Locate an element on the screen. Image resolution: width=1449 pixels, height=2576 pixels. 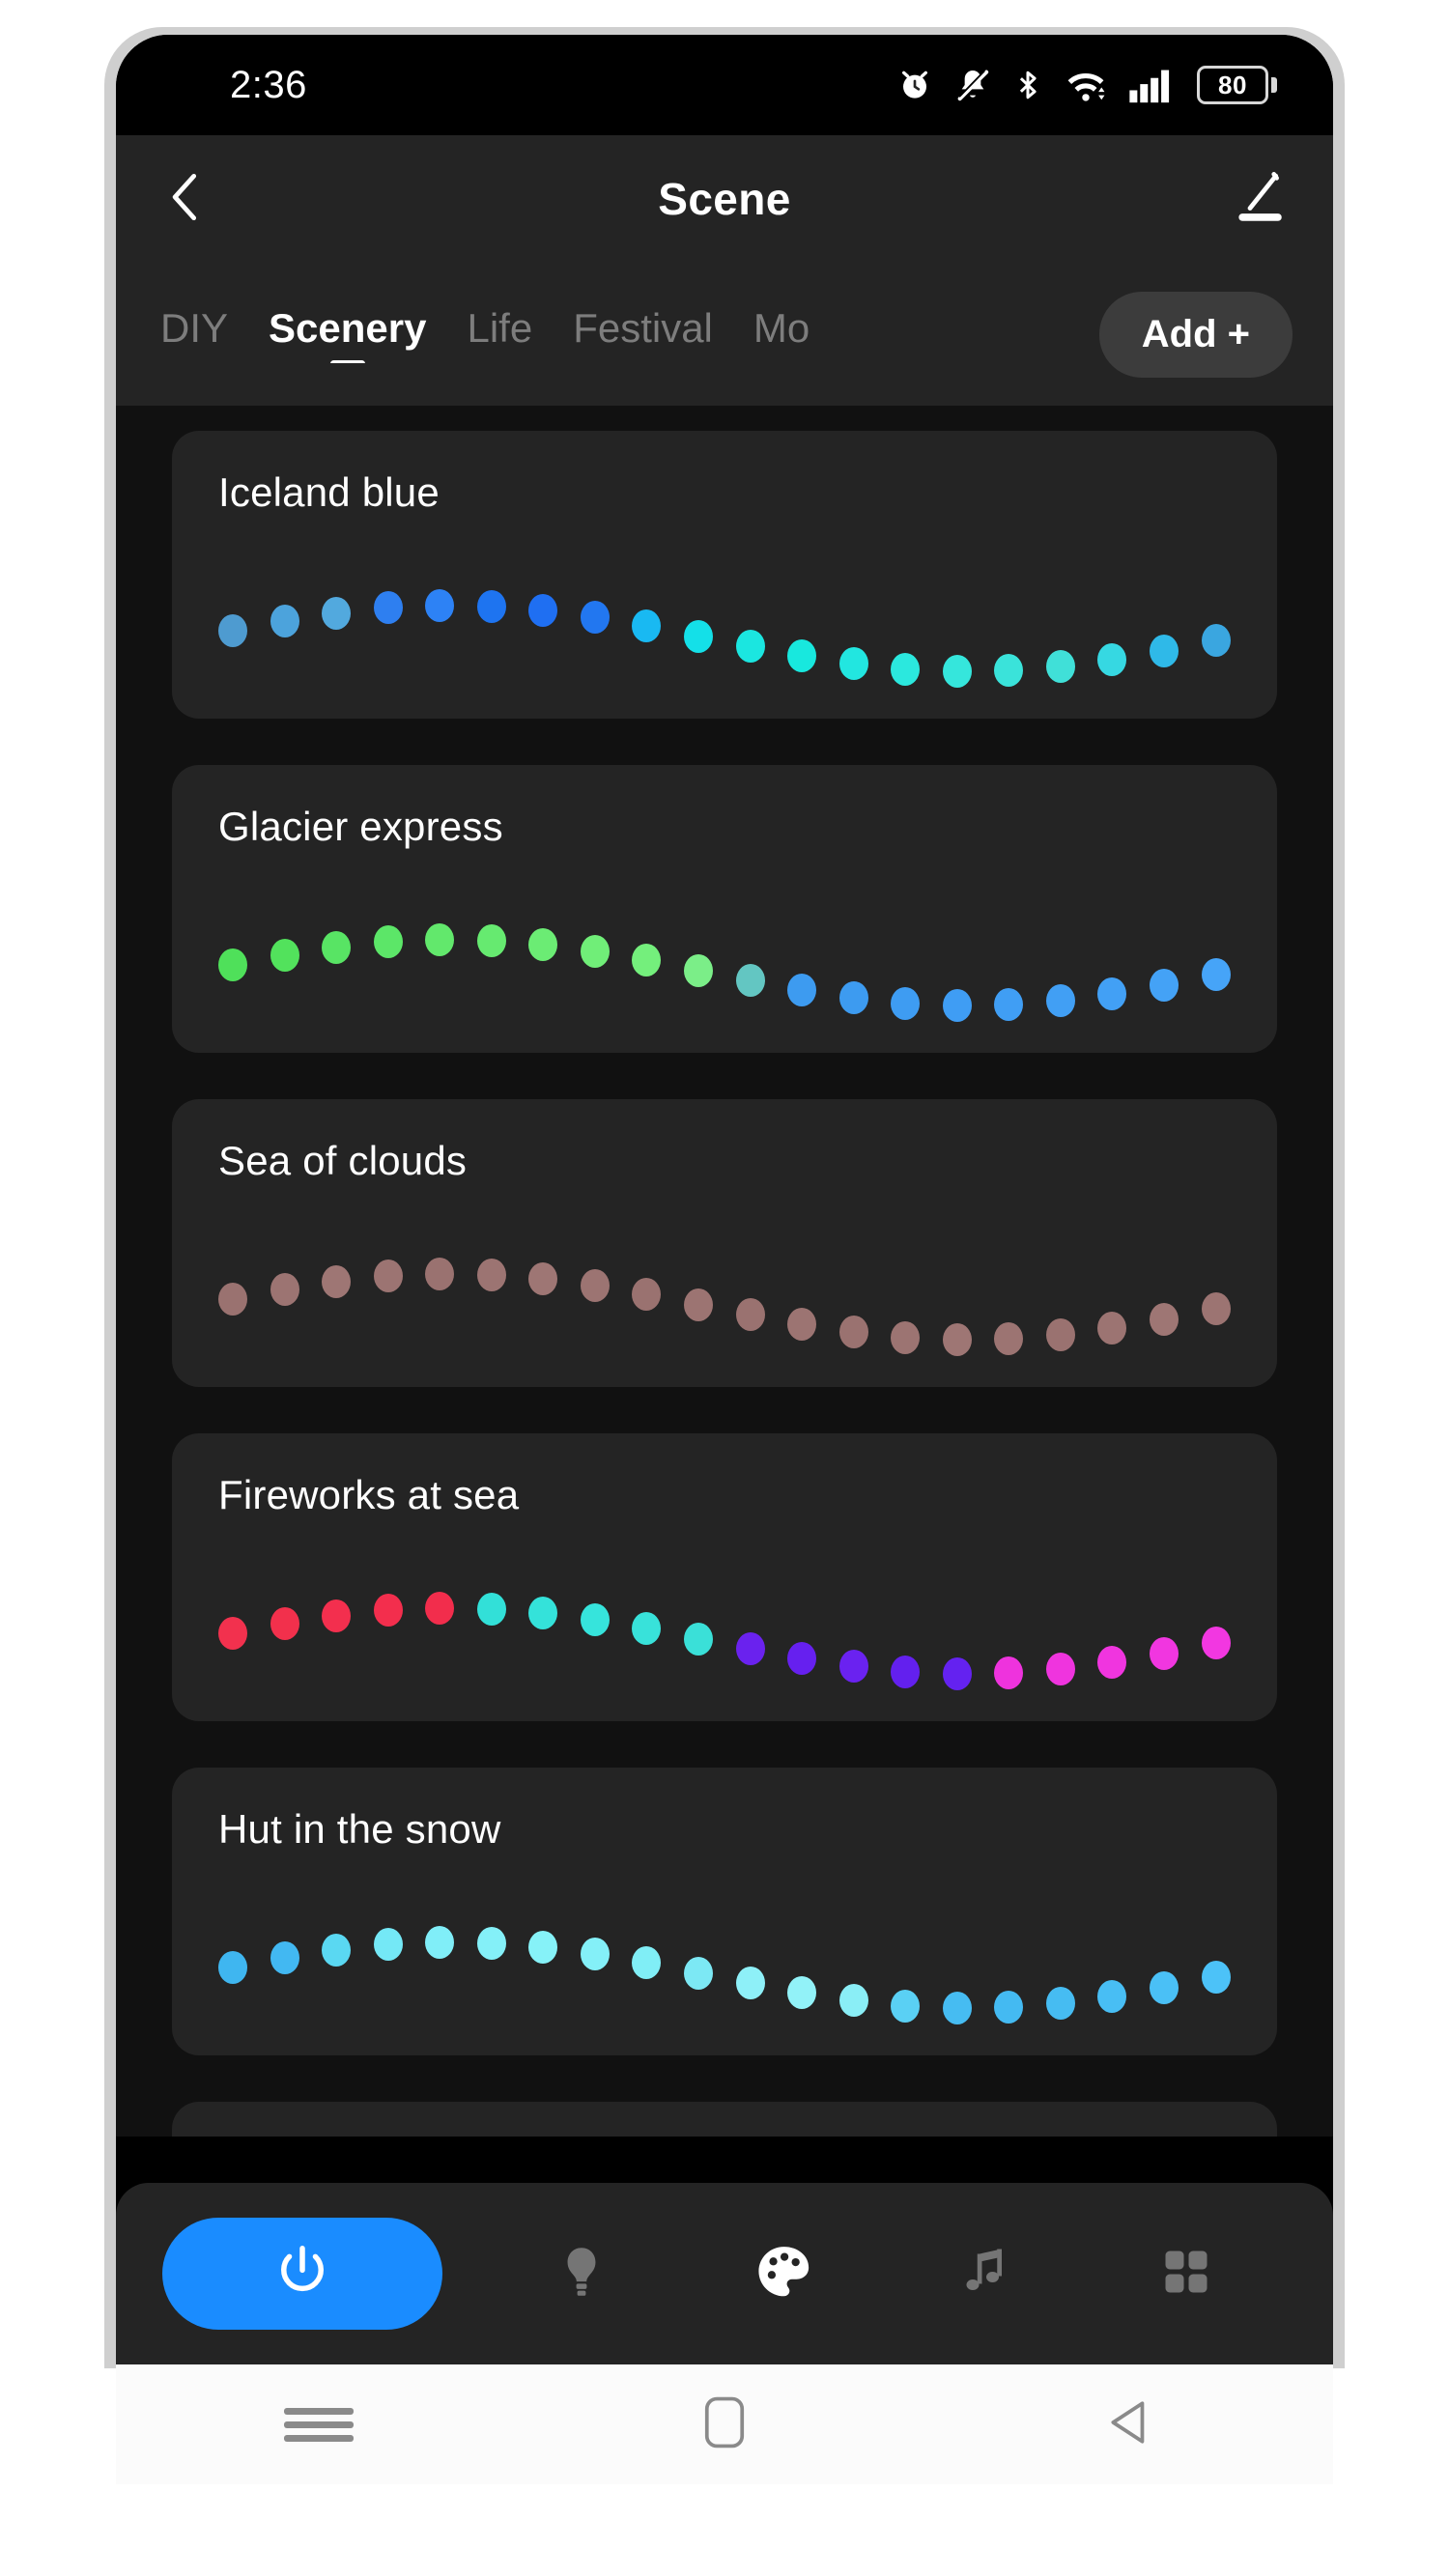
back-triangle-icon is located at coordinates (1130, 2424).